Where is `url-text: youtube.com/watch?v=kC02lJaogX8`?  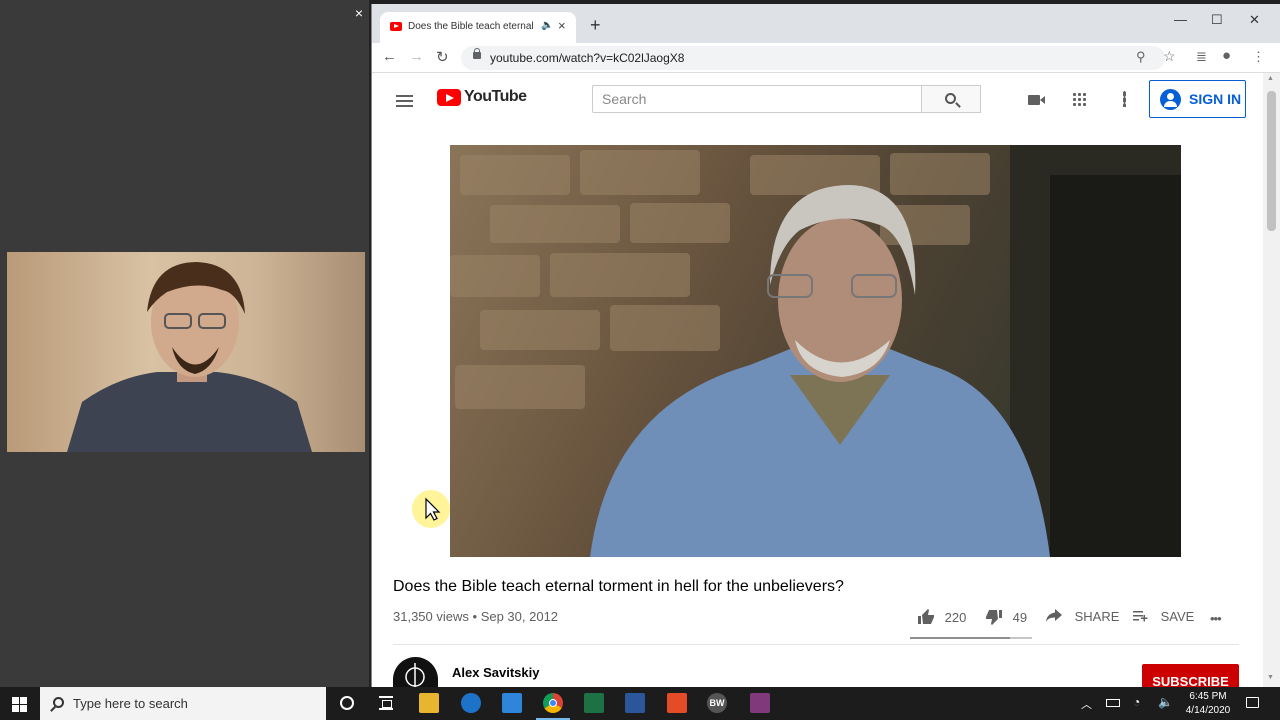
url-text: youtube.com/watch?v=kC02lJaogX8 is located at coordinates (587, 58).